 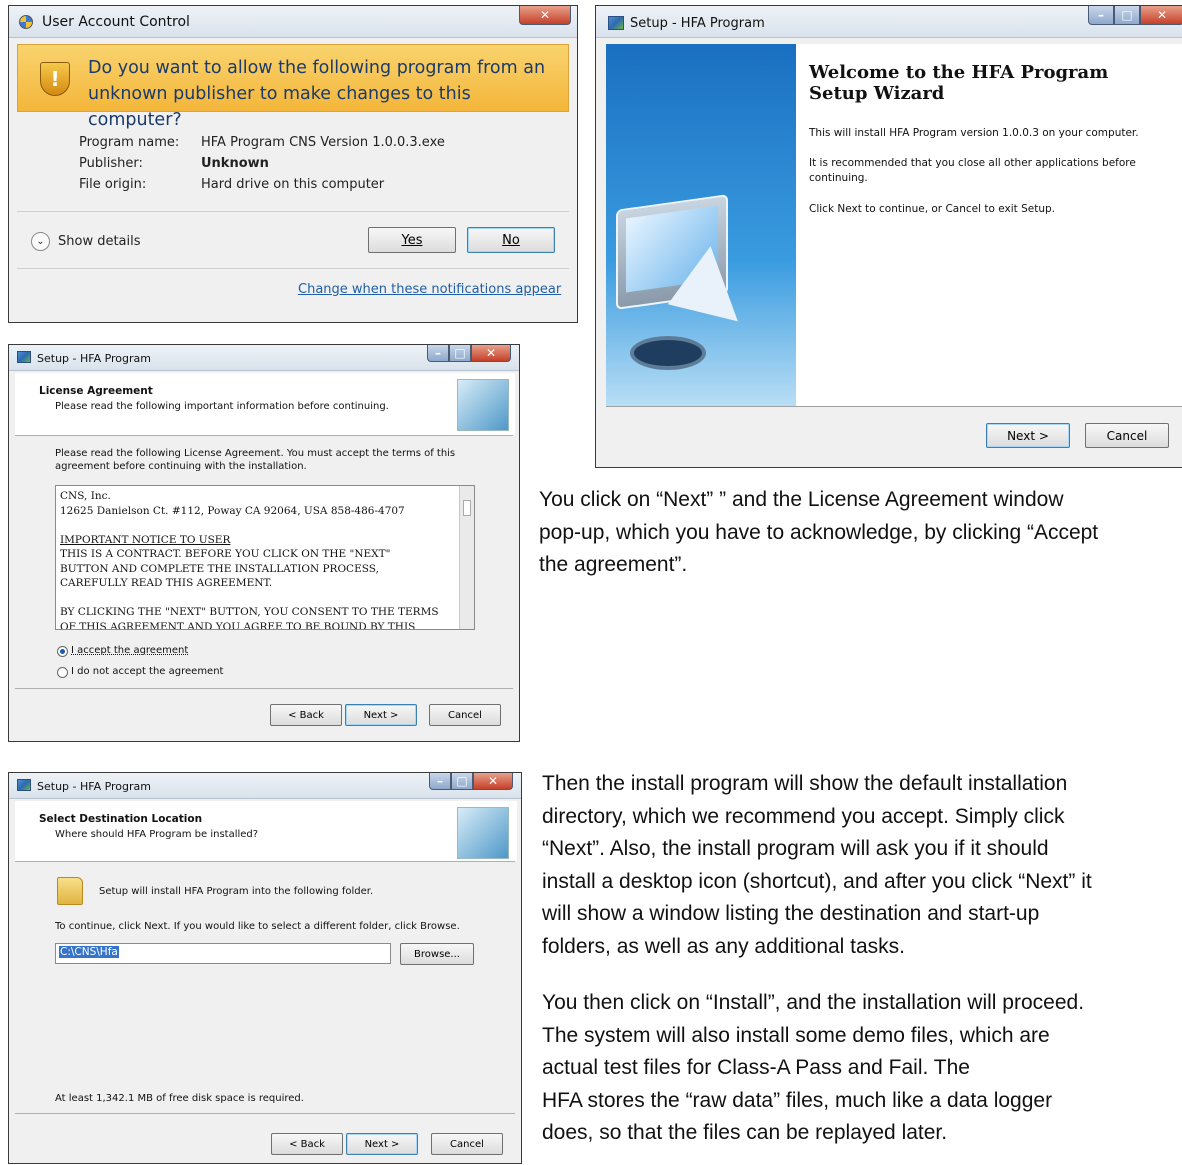 I want to click on license-line: CAREFULLY READ THIS AGREEMENT., so click(x=166, y=583).